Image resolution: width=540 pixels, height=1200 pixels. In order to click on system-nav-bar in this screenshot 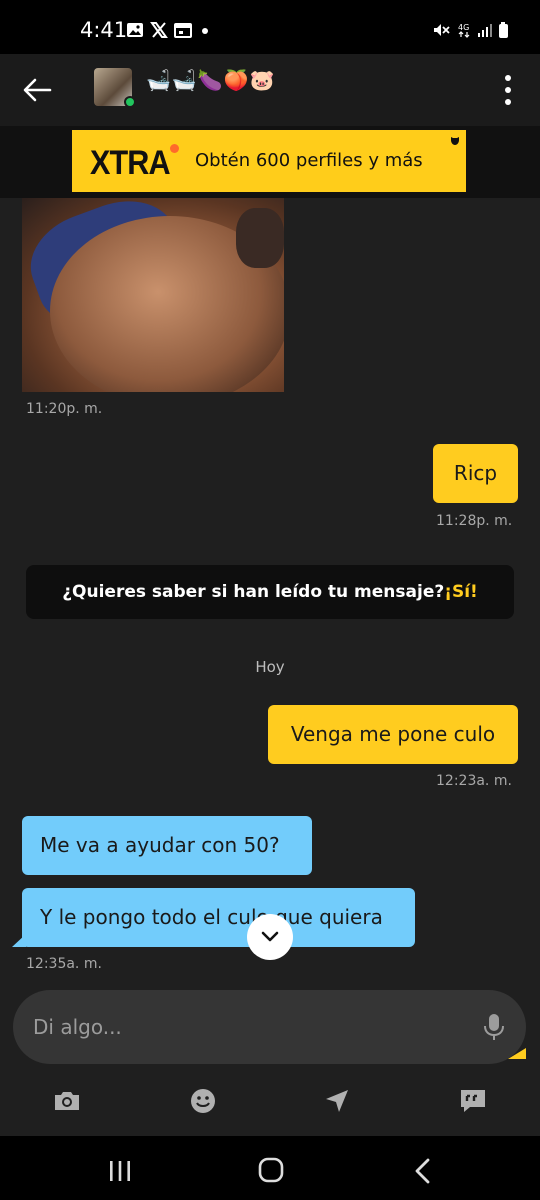, I will do `click(270, 1168)`.